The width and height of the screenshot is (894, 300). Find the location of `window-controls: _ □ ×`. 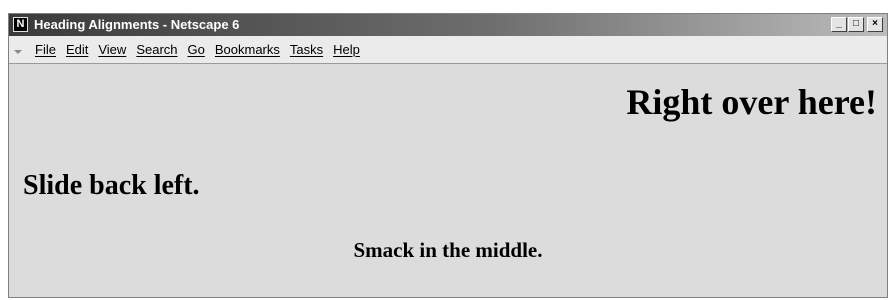

window-controls: _ □ × is located at coordinates (857, 24).